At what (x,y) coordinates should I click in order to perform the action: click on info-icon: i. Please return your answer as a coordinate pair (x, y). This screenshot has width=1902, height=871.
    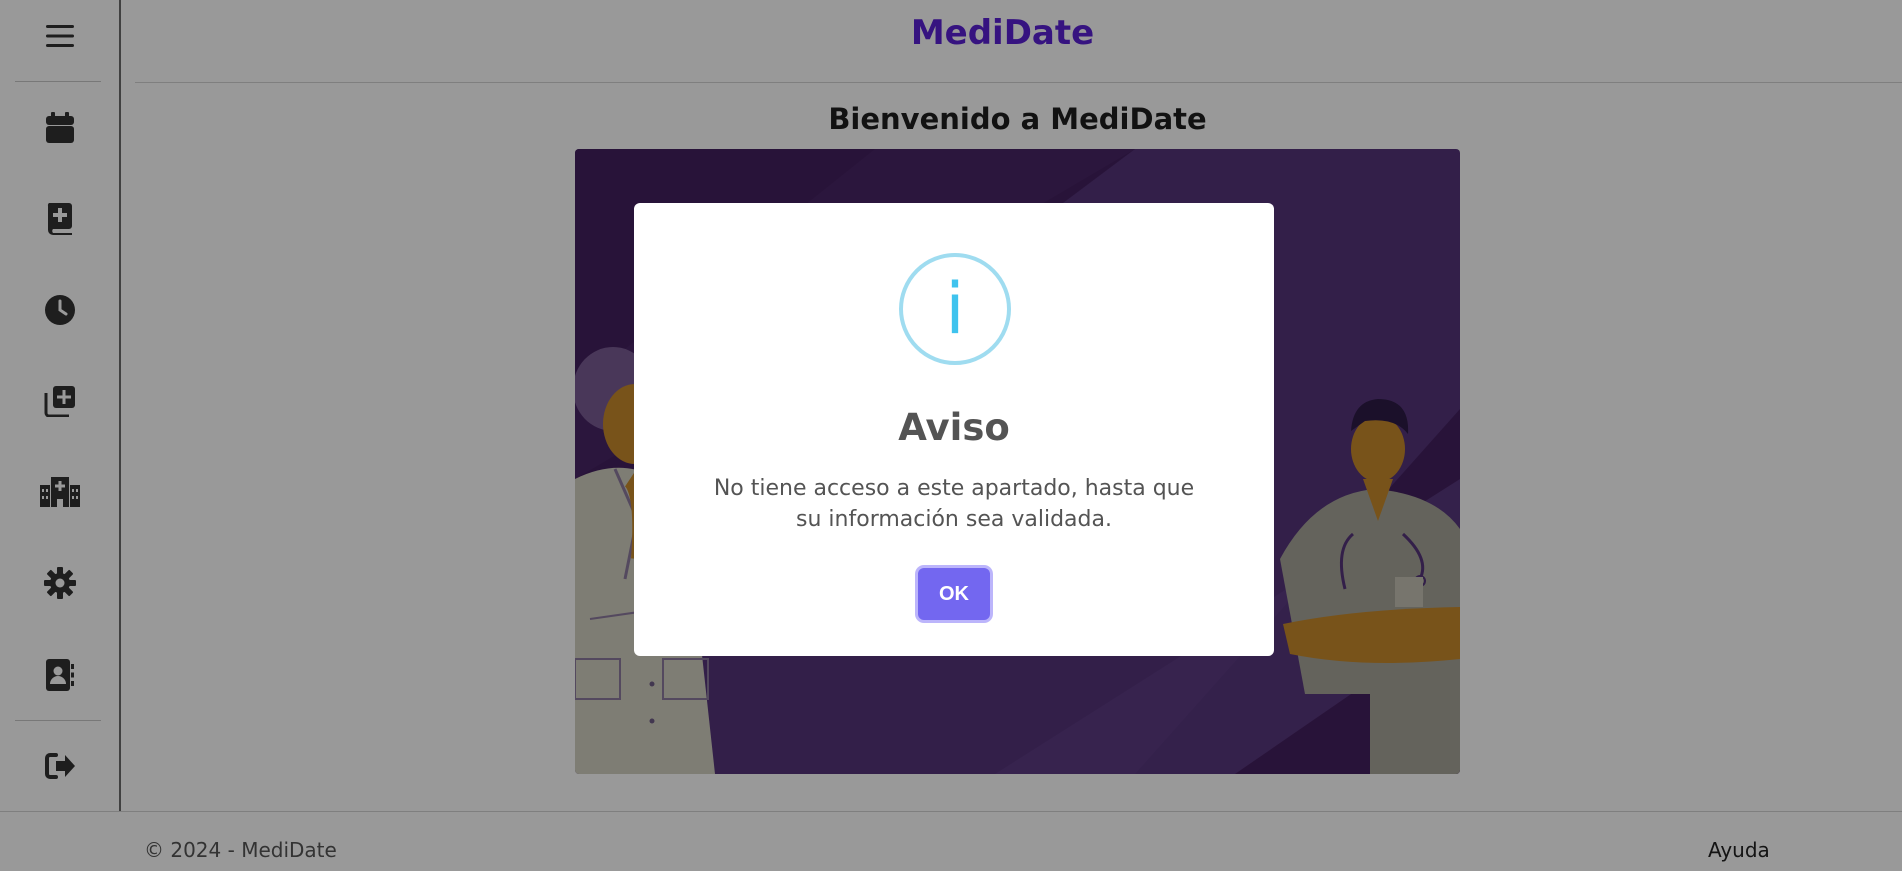
    Looking at the image, I should click on (955, 309).